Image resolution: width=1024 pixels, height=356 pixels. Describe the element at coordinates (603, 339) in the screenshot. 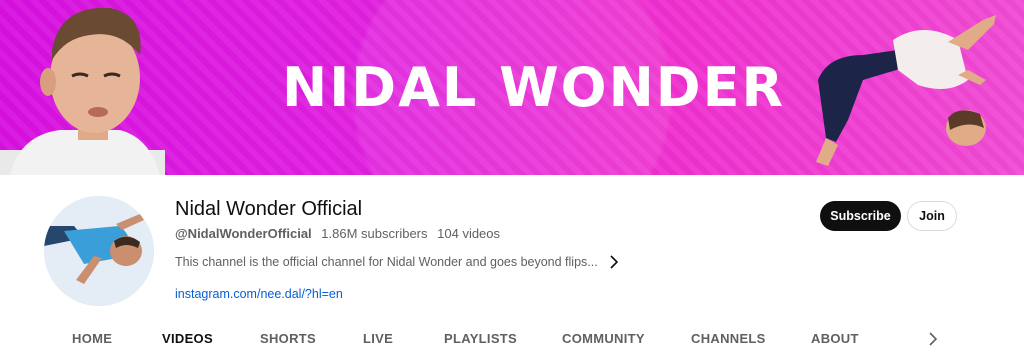

I see `tab-community: COMMUNITY` at that location.